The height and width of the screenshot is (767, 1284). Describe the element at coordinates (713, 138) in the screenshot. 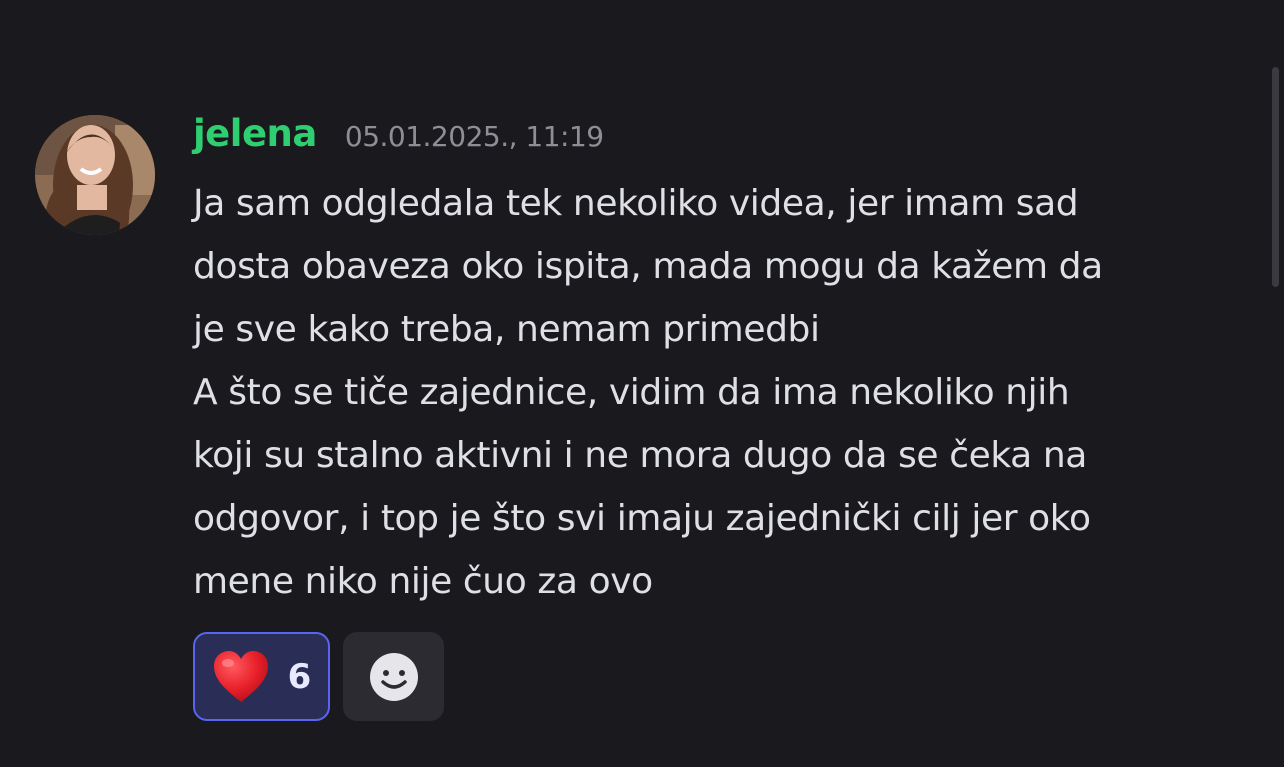

I see `message-header: jelena 05.01.2025., 11:19` at that location.